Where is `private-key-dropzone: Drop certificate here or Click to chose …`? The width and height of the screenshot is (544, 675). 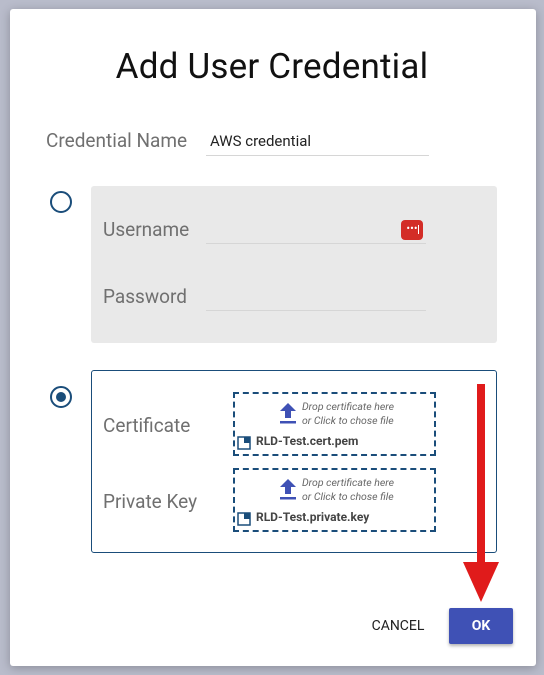
private-key-dropzone: Drop certificate here or Click to chose … is located at coordinates (334, 500).